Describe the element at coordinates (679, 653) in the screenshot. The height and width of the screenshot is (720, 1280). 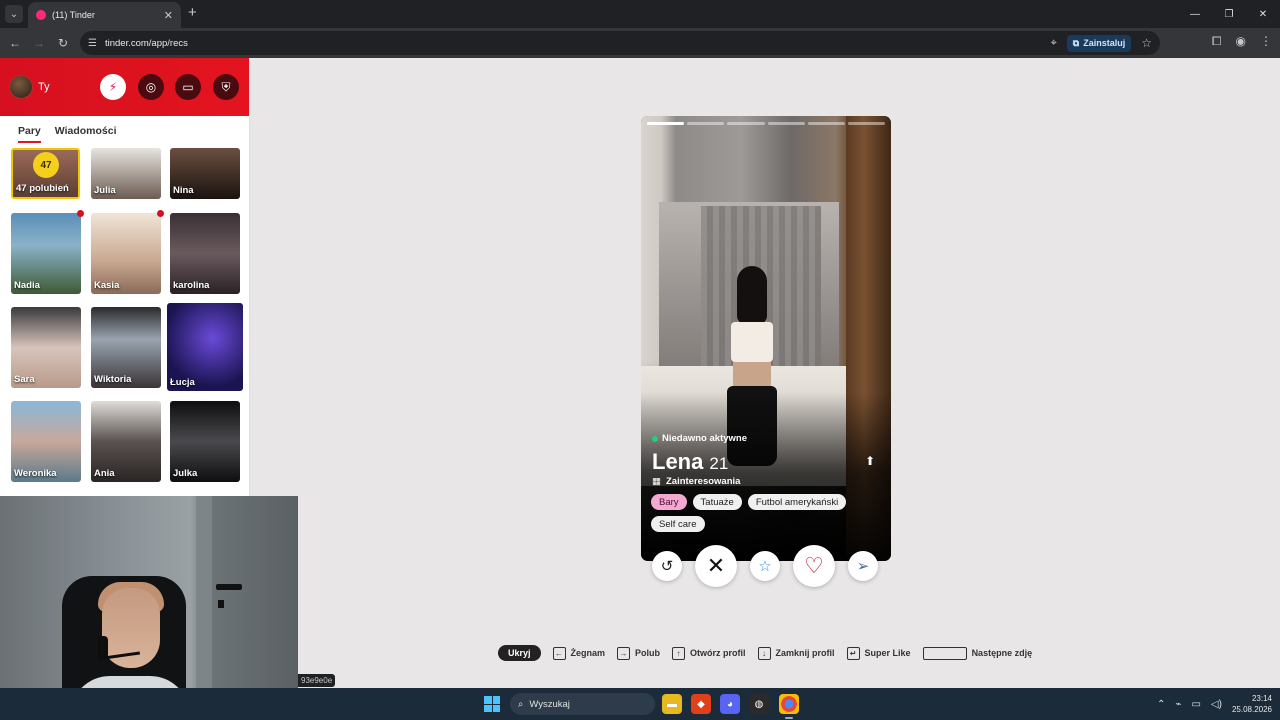
I see `up-arrow-key-icon: ↑` at that location.